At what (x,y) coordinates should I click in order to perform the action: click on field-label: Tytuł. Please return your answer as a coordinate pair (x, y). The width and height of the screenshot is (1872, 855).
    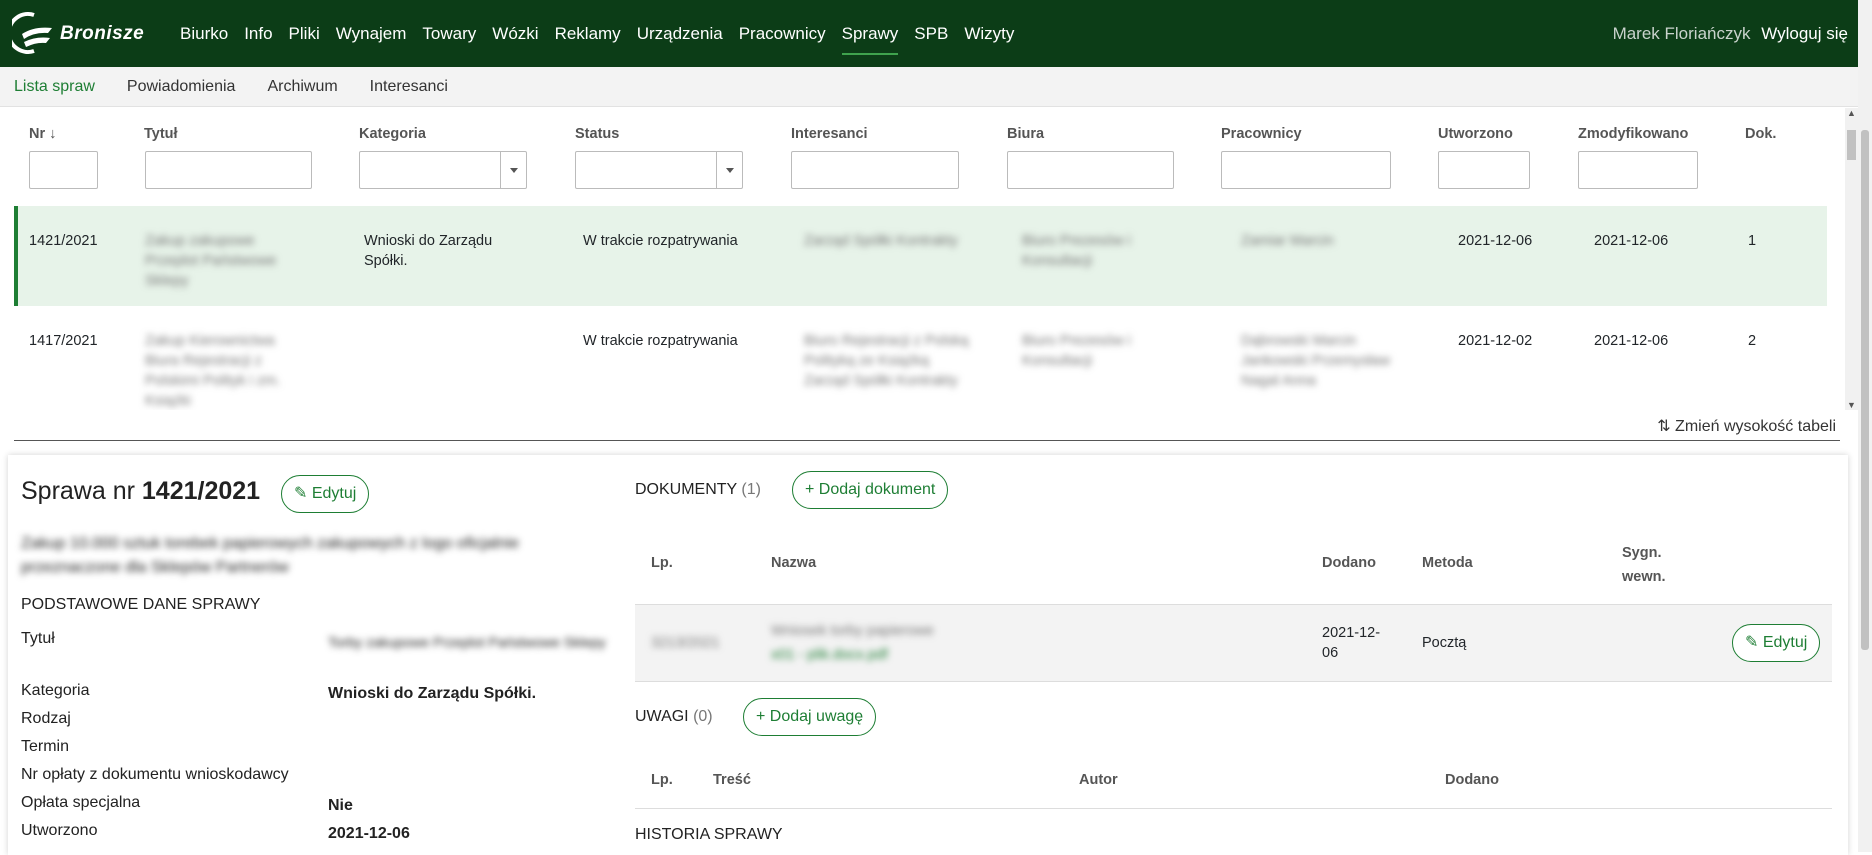
    Looking at the image, I should click on (38, 638).